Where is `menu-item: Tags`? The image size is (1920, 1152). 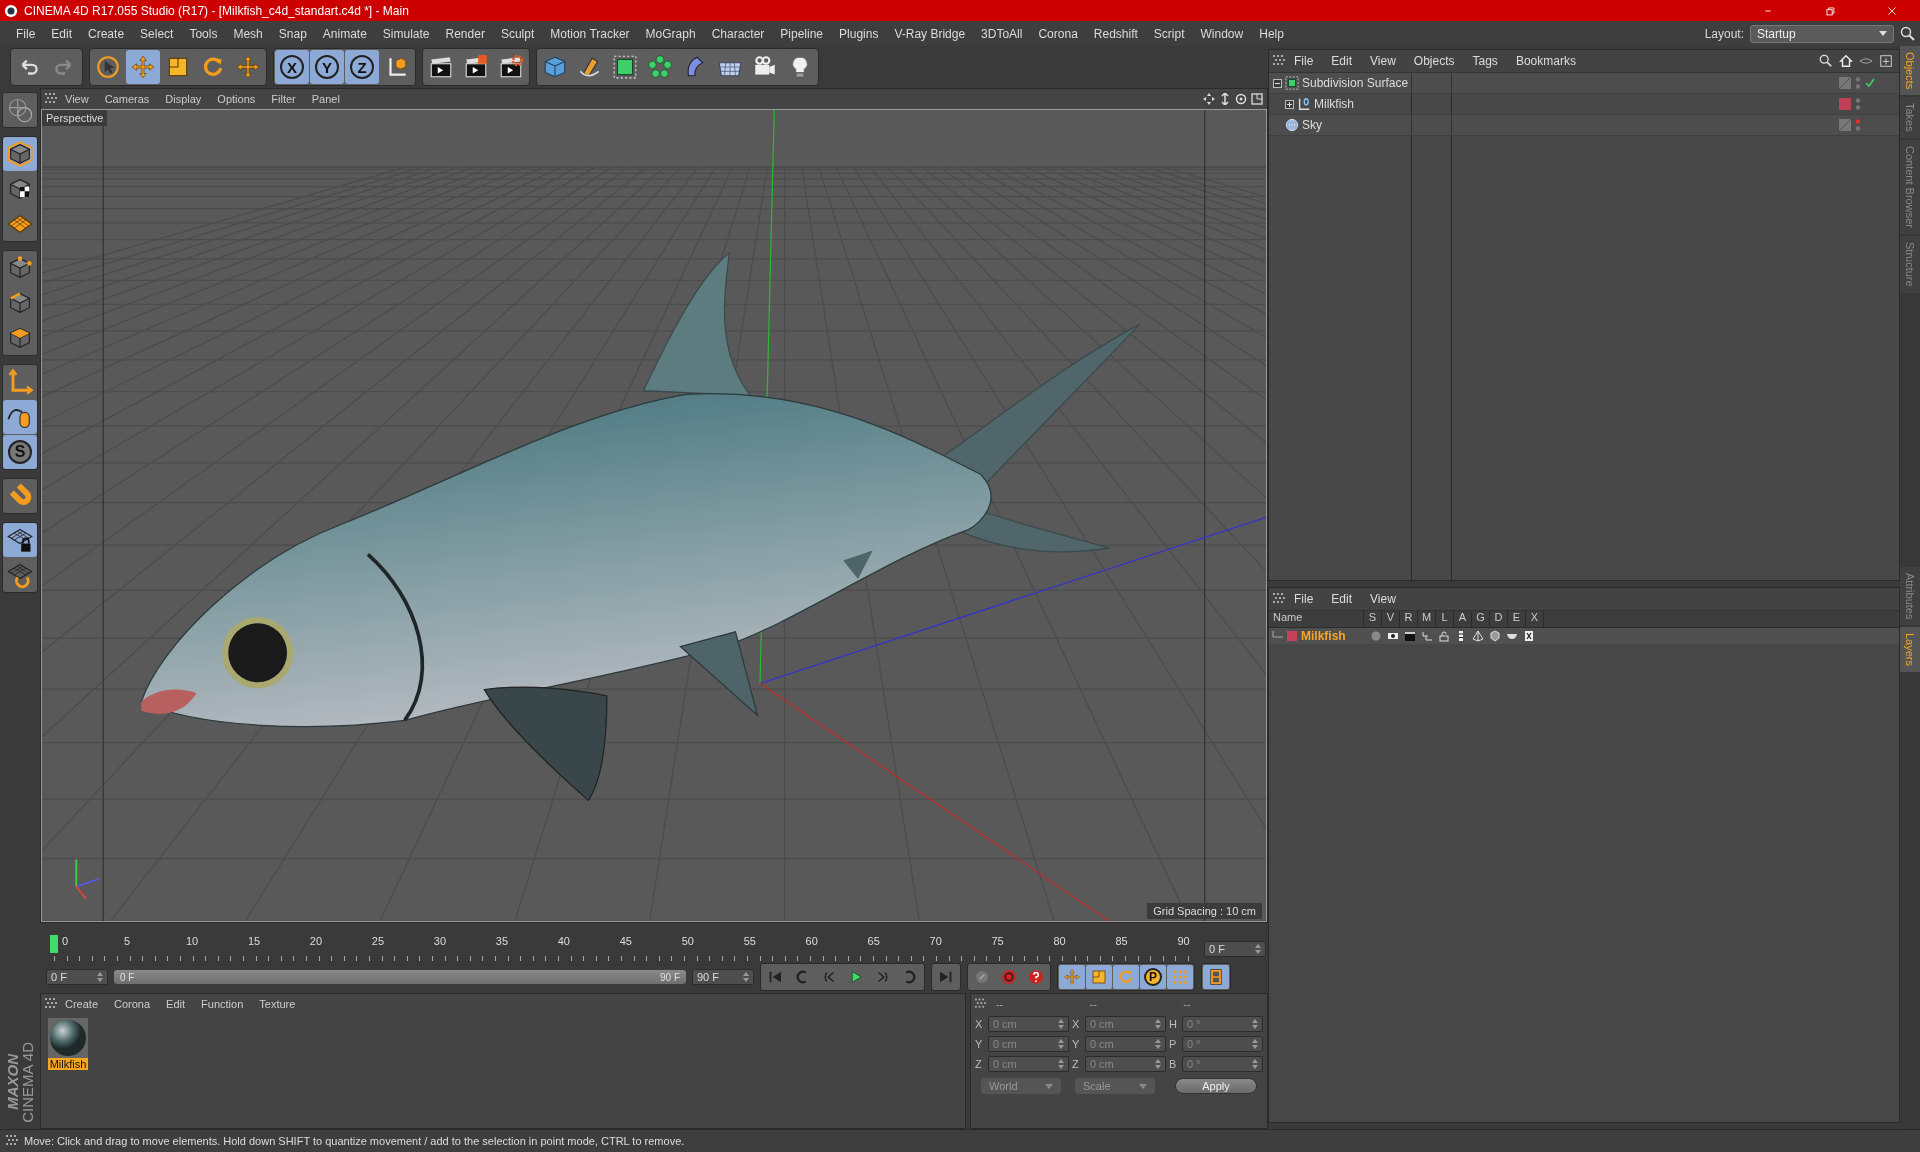
menu-item: Tags is located at coordinates (1485, 61).